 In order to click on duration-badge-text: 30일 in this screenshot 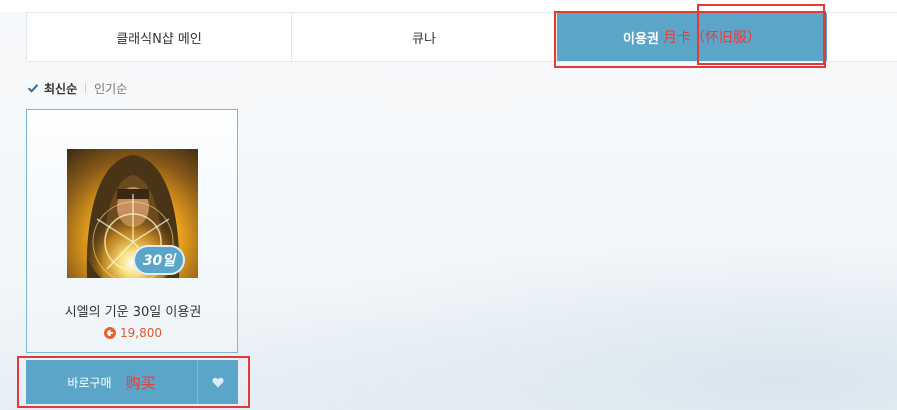, I will do `click(159, 261)`.